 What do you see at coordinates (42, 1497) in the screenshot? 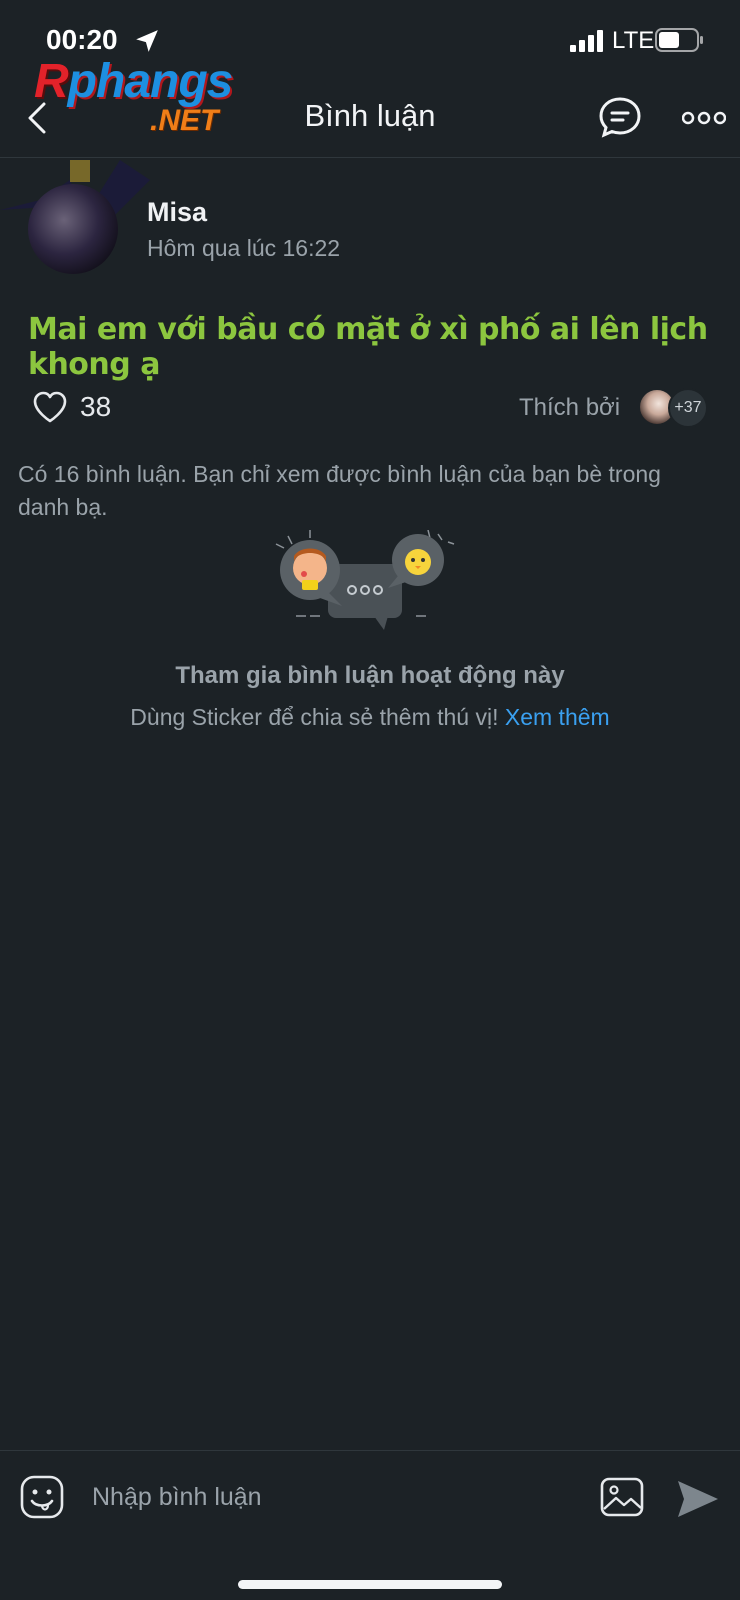
I see `sticker-icon` at bounding box center [42, 1497].